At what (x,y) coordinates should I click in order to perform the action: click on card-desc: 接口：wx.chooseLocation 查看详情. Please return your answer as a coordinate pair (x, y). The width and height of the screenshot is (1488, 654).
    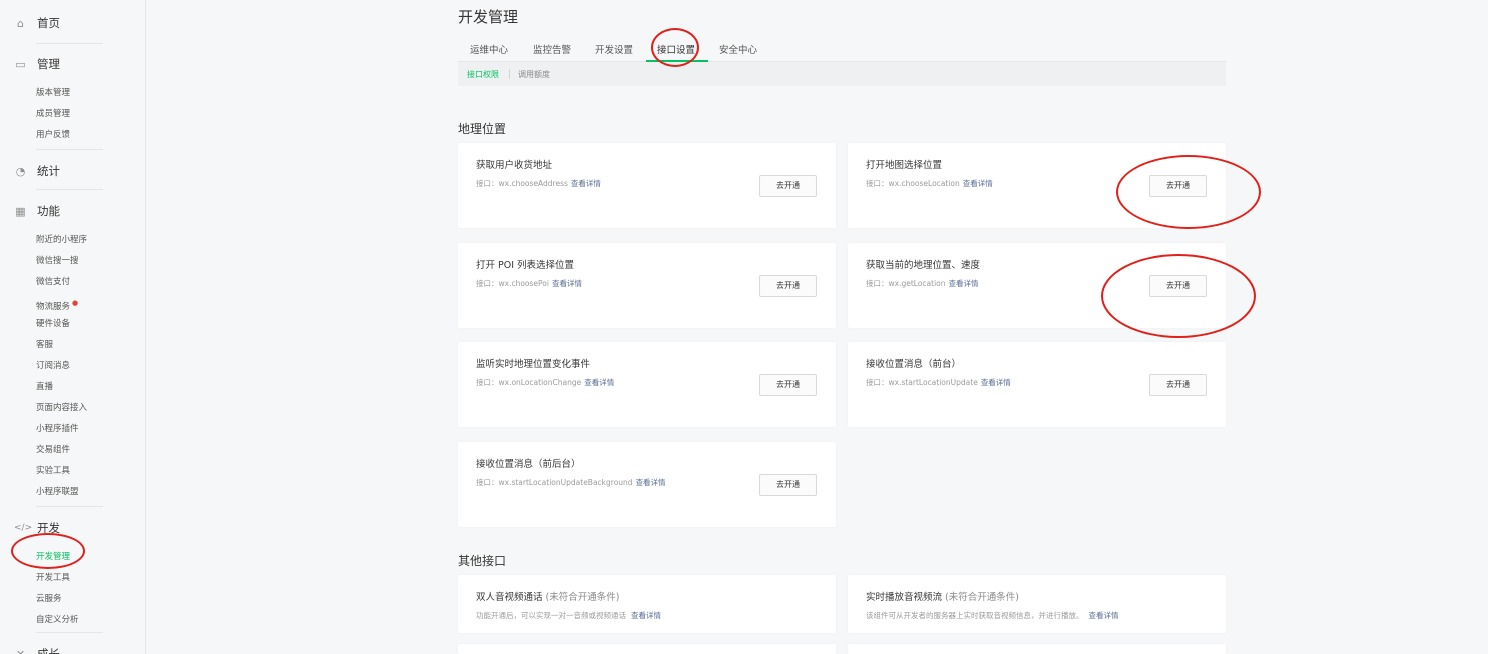
    Looking at the image, I should click on (929, 183).